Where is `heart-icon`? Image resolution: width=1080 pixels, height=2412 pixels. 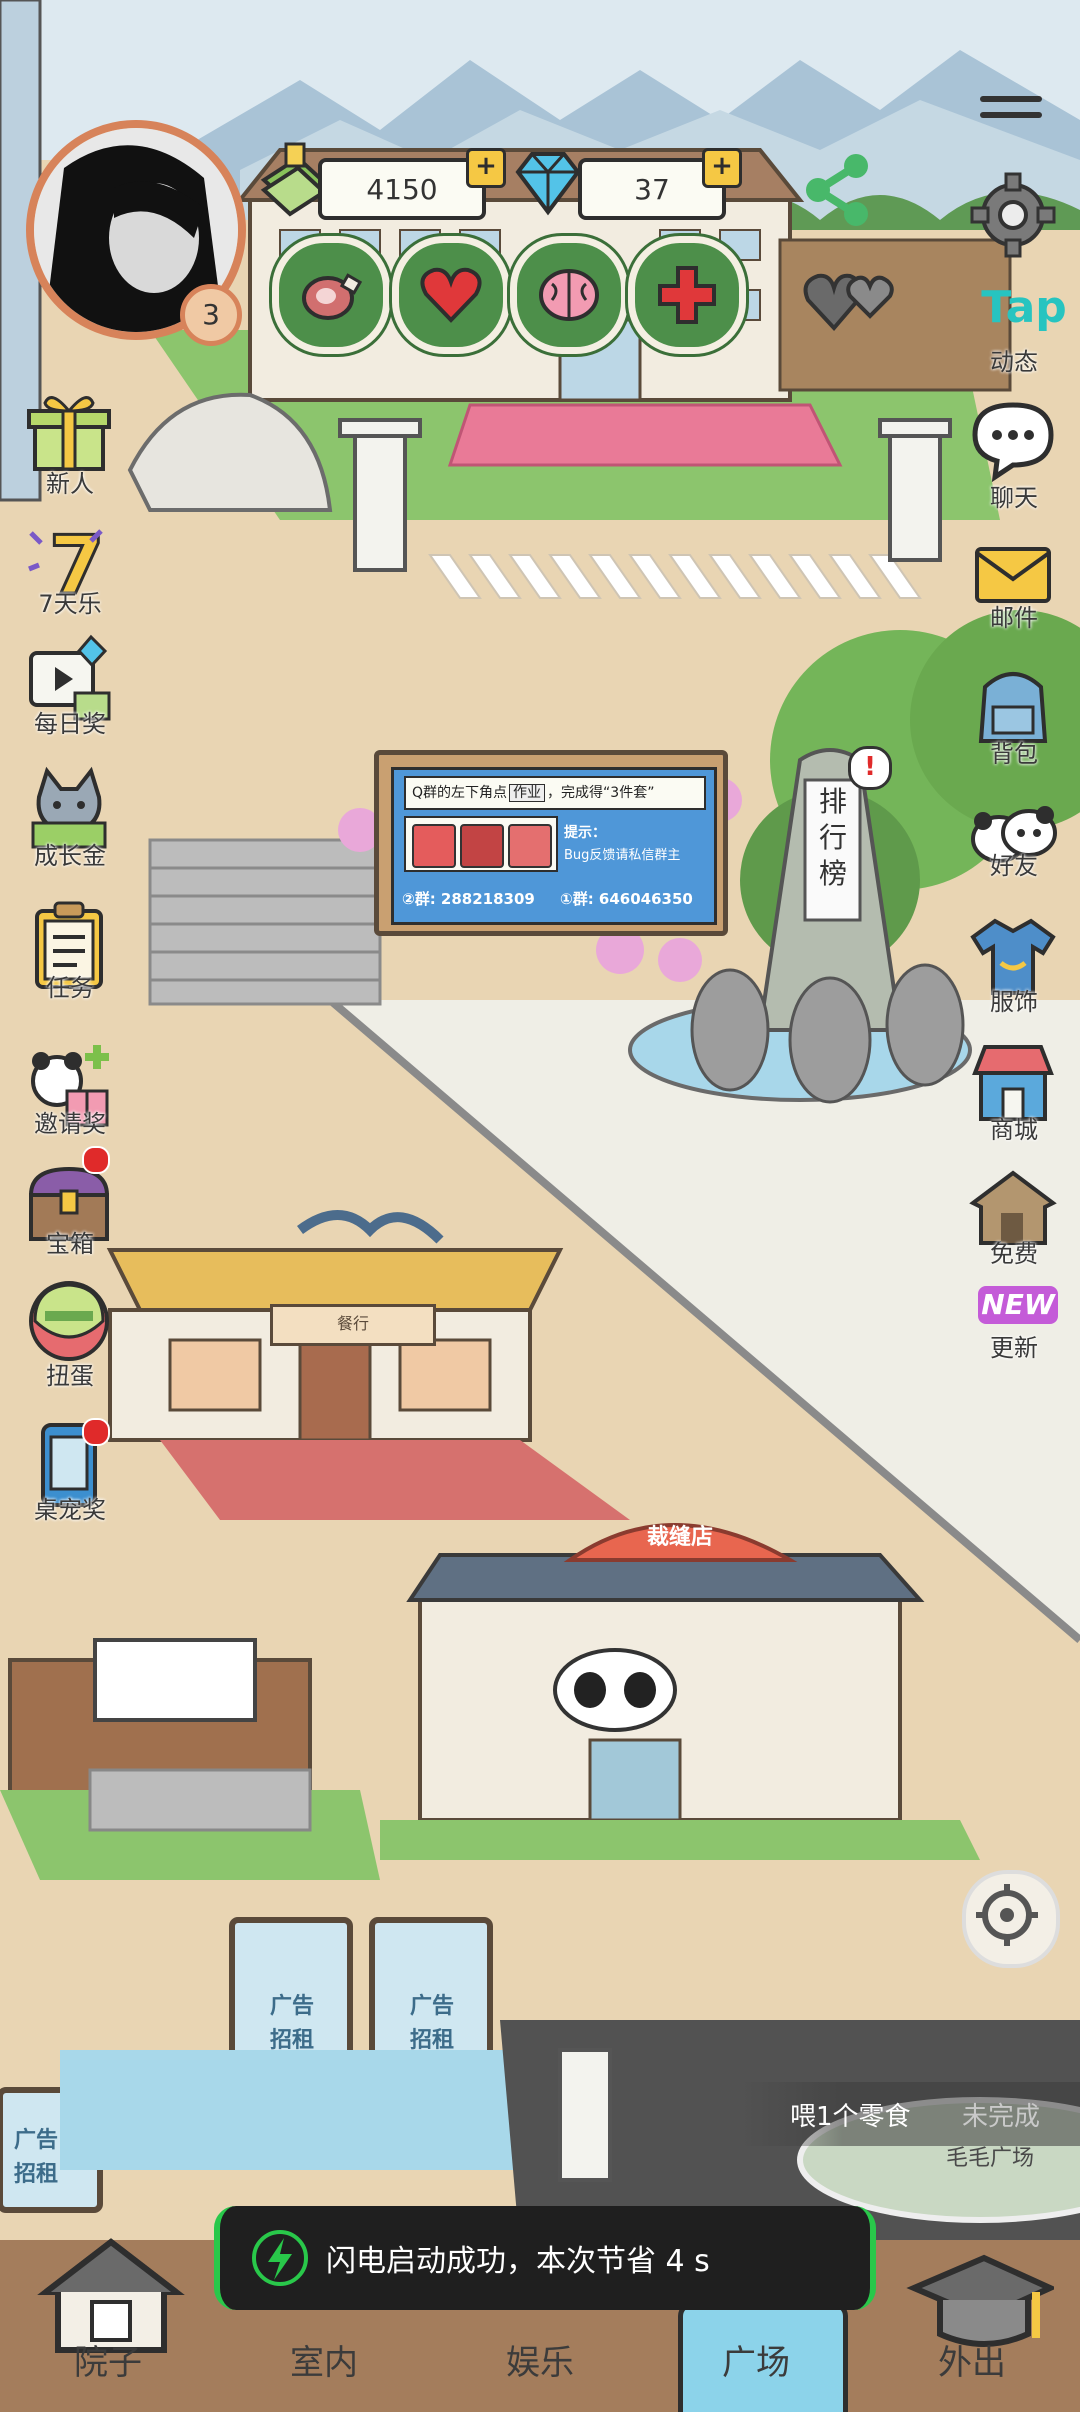 heart-icon is located at coordinates (451, 295).